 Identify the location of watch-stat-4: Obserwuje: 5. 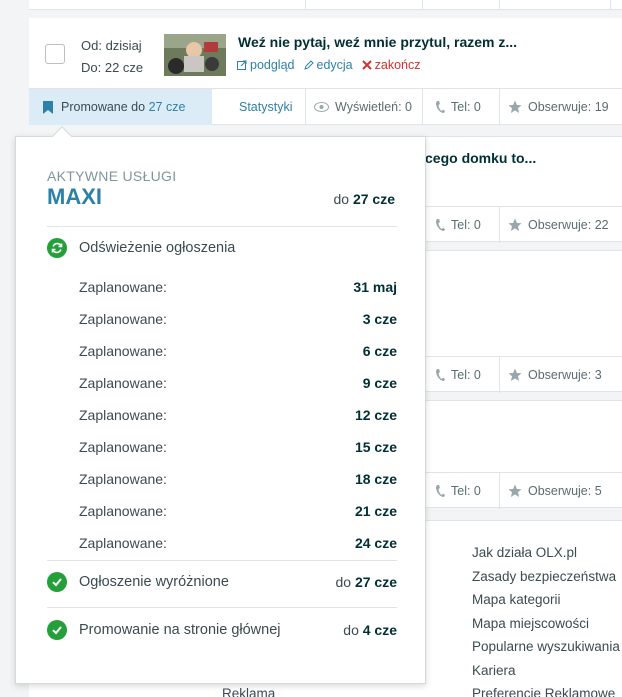
(550, 491).